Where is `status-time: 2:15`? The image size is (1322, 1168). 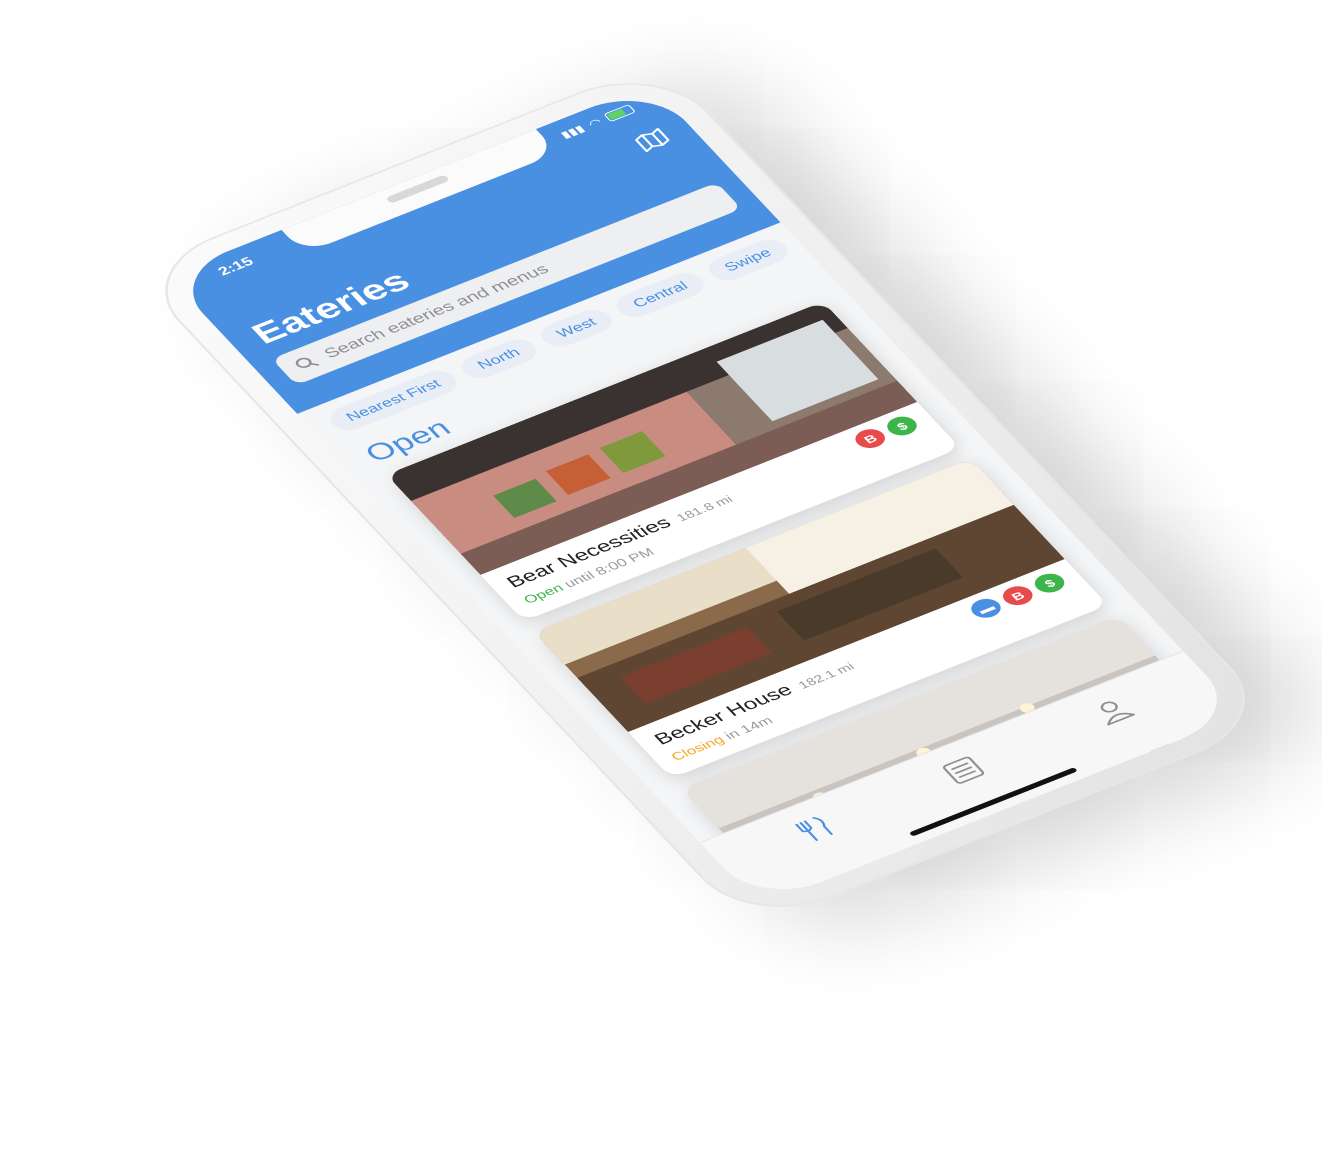 status-time: 2:15 is located at coordinates (236, 266).